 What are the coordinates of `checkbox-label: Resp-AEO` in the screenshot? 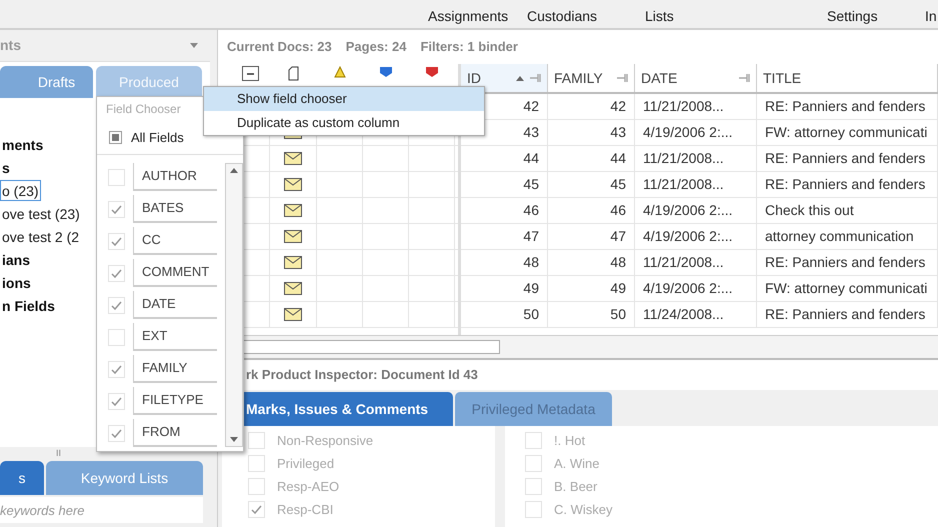 It's located at (308, 487).